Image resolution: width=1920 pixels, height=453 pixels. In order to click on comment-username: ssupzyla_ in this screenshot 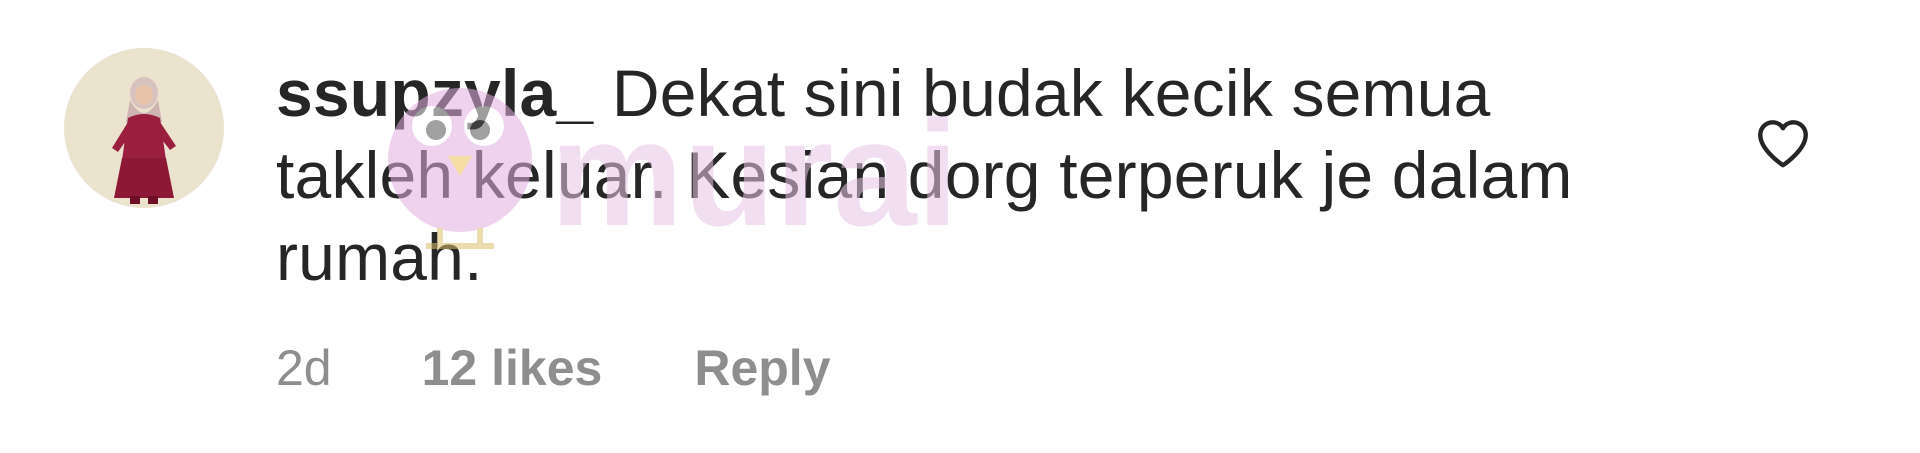, I will do `click(434, 93)`.